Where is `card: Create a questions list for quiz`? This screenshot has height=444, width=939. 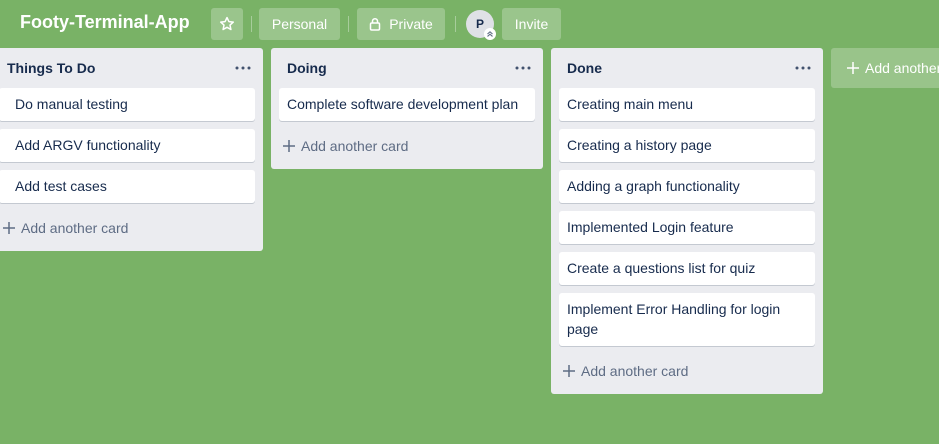
card: Create a questions list for quiz is located at coordinates (687, 268).